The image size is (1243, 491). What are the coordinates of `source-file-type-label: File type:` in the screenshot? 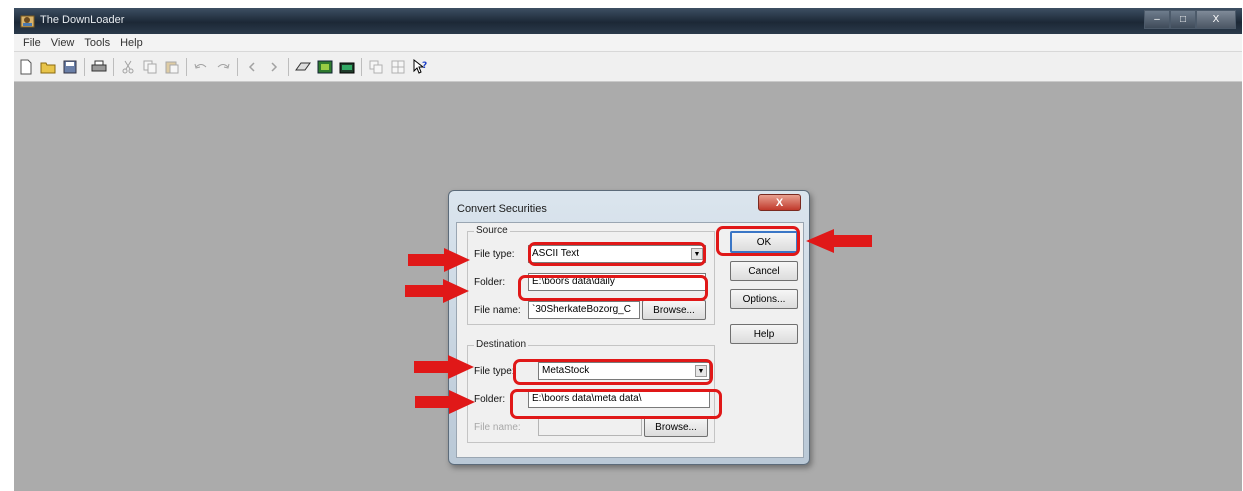 It's located at (494, 254).